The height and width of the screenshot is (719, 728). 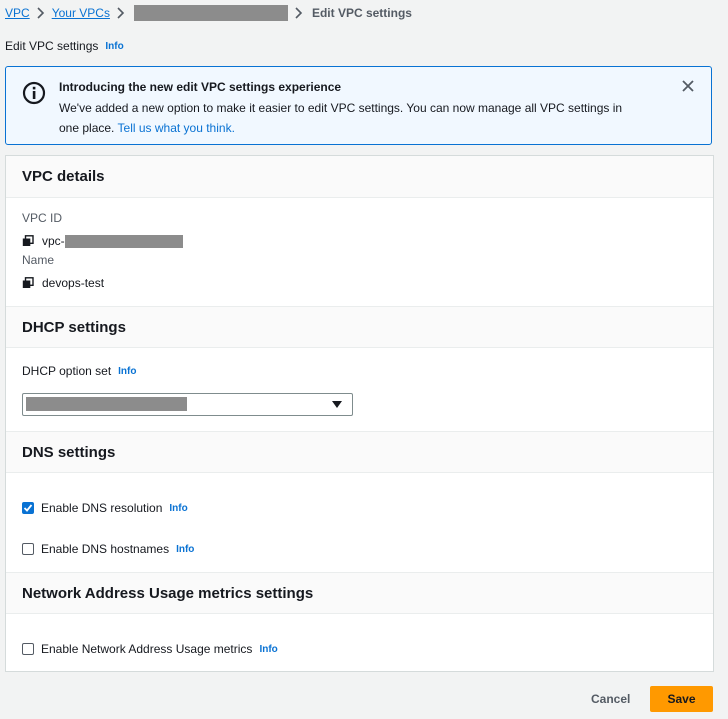 What do you see at coordinates (28, 508) in the screenshot?
I see `dns-resolution-checkbox` at bounding box center [28, 508].